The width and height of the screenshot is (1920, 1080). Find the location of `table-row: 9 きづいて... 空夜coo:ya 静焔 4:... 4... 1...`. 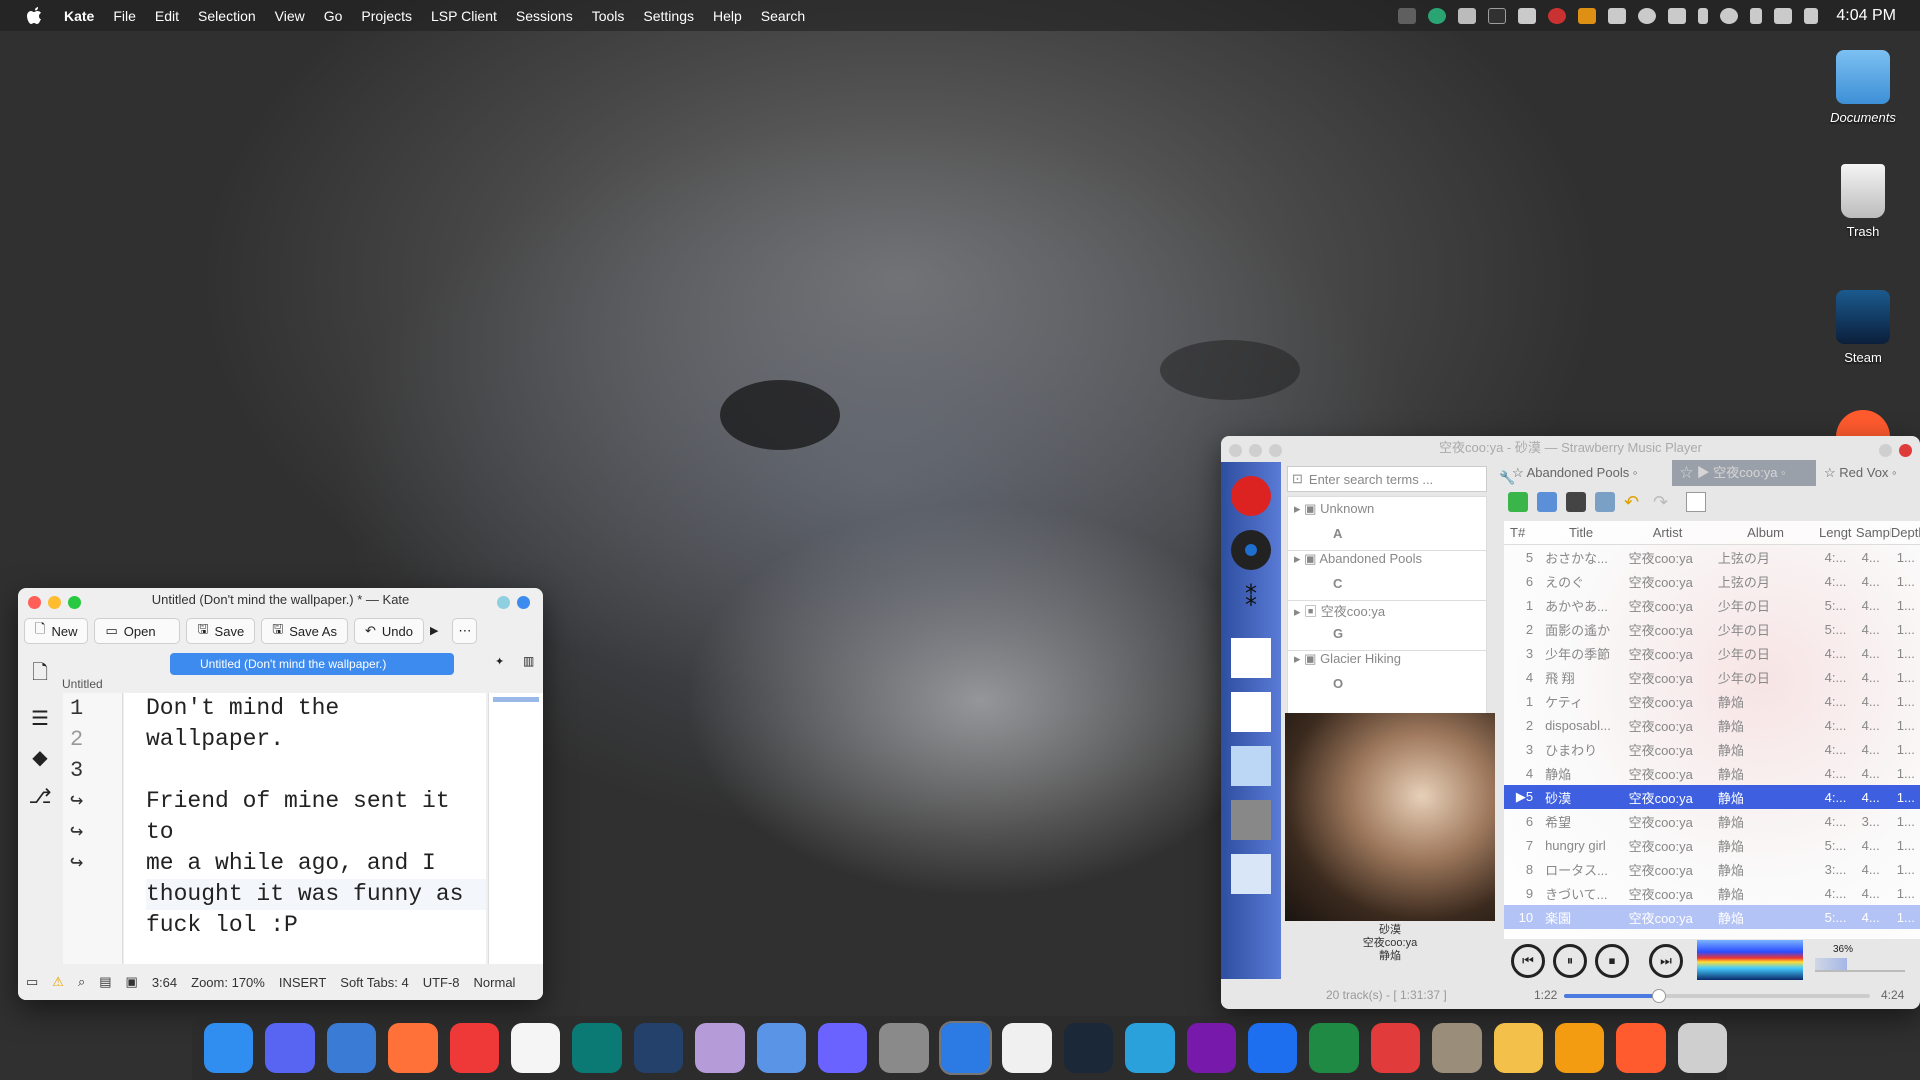

table-row: 9 きづいて... 空夜coo:ya 静焔 4:... 4... 1... is located at coordinates (1712, 893).